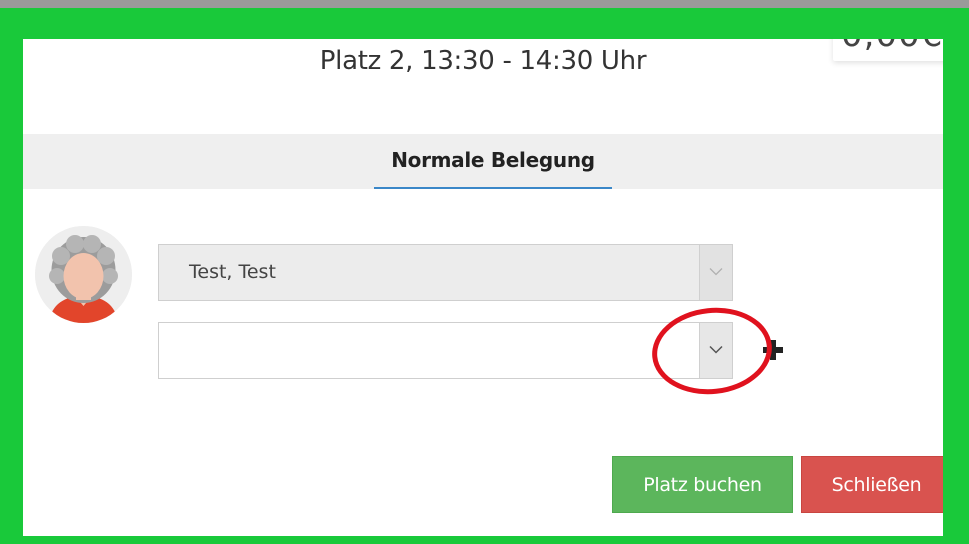  Describe the element at coordinates (493, 161) in the screenshot. I see `tab-normale-belegung: Normale Belegung` at that location.